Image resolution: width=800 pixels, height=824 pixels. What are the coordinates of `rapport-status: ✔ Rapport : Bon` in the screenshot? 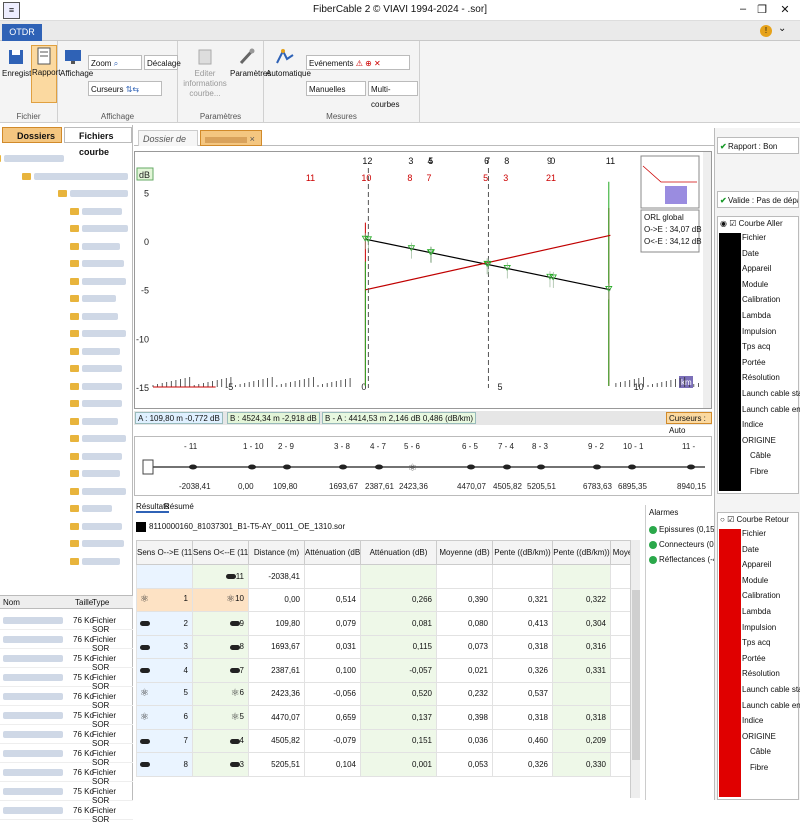 It's located at (758, 145).